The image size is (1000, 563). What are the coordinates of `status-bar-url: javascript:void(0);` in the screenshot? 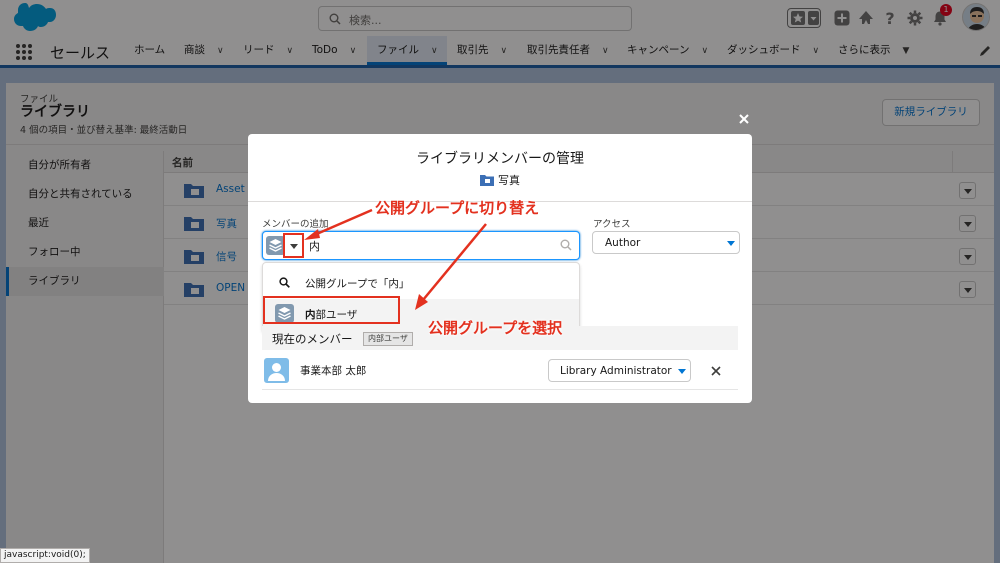 It's located at (45, 555).